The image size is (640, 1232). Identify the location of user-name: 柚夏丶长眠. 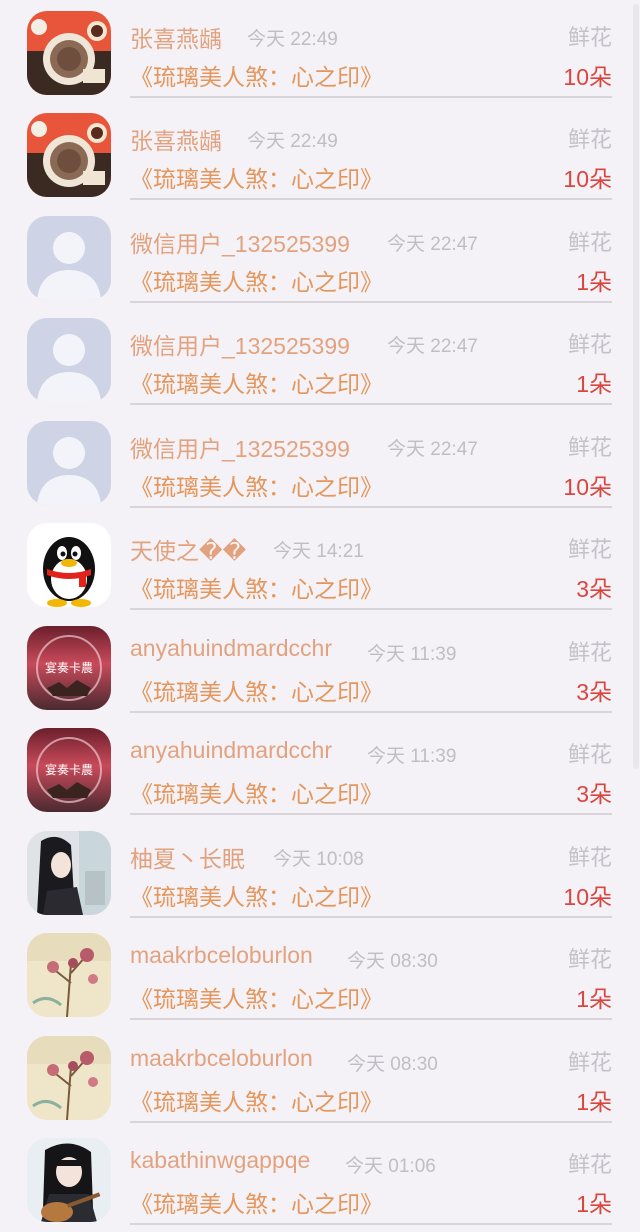
(187, 857).